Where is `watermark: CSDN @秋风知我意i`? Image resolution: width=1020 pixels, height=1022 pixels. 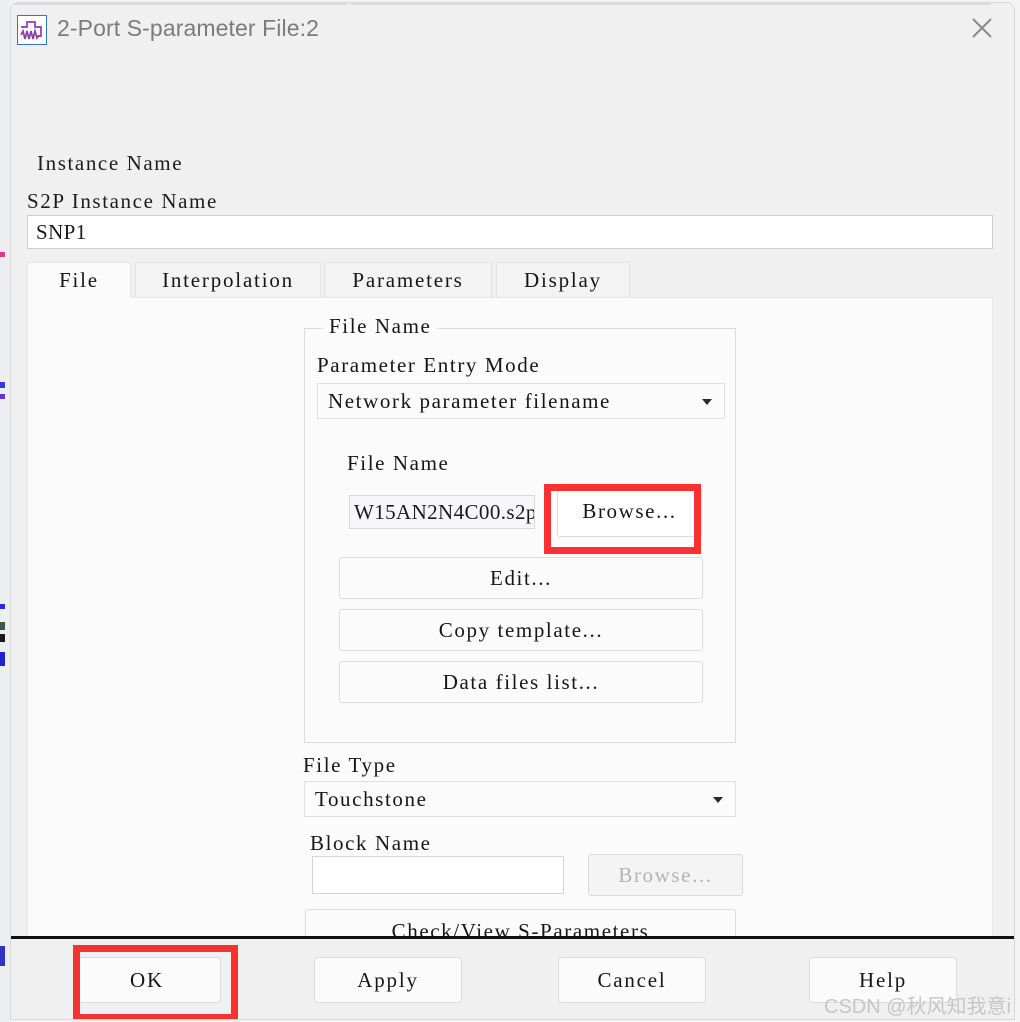
watermark: CSDN @秋风知我意i is located at coordinates (917, 1007).